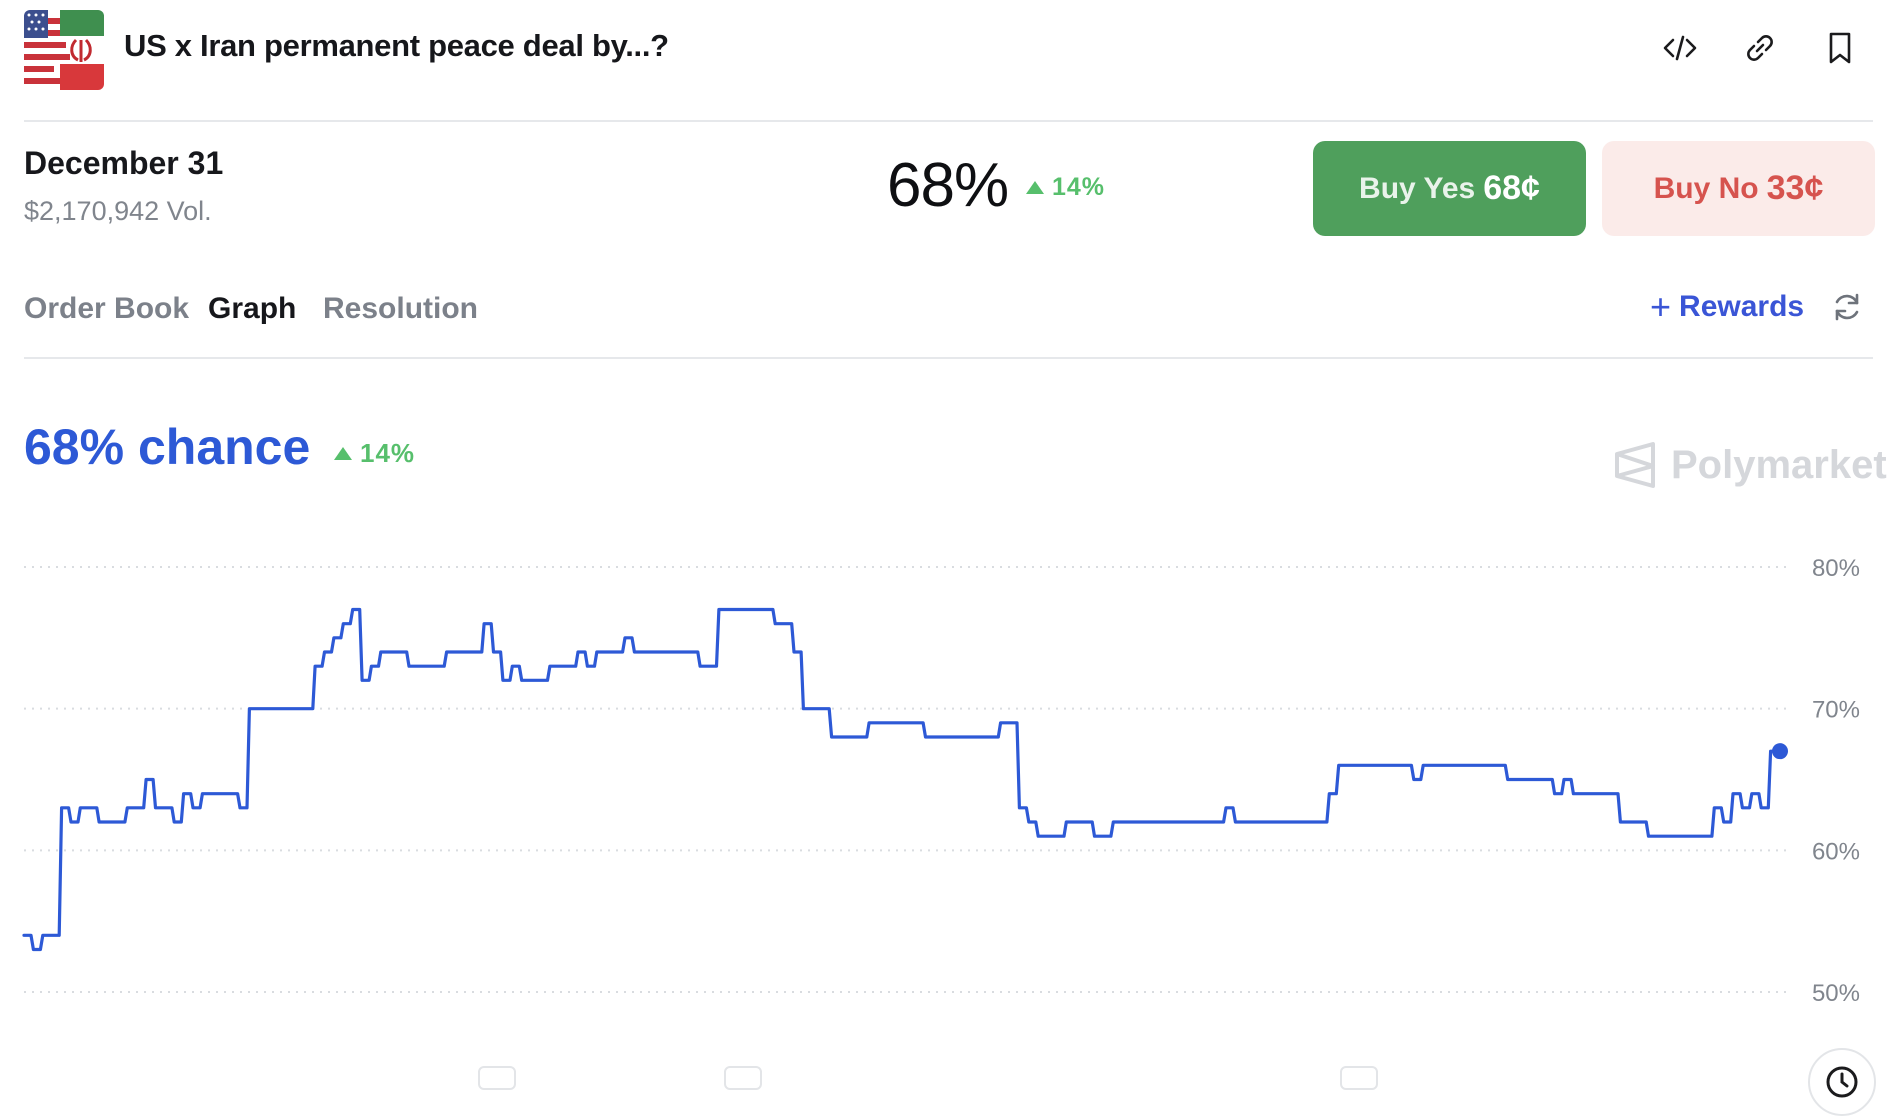 The height and width of the screenshot is (1116, 1890). What do you see at coordinates (396, 45) in the screenshot?
I see `market-title: US x Iran permanent peace deal by...?` at bounding box center [396, 45].